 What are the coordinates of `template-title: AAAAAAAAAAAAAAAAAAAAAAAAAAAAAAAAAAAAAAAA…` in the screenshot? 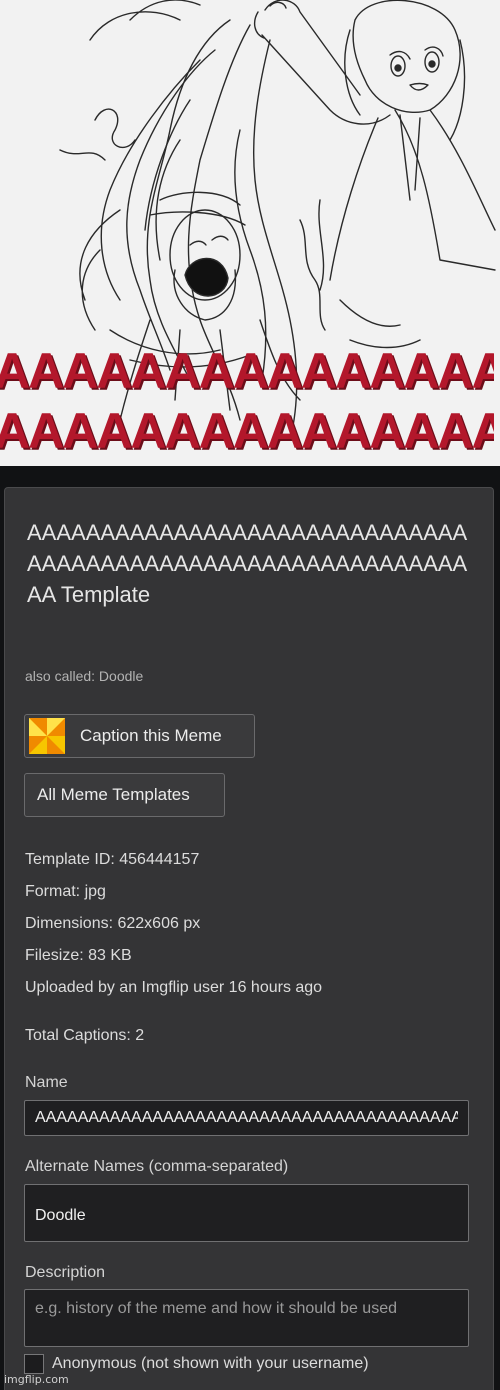 It's located at (247, 563).